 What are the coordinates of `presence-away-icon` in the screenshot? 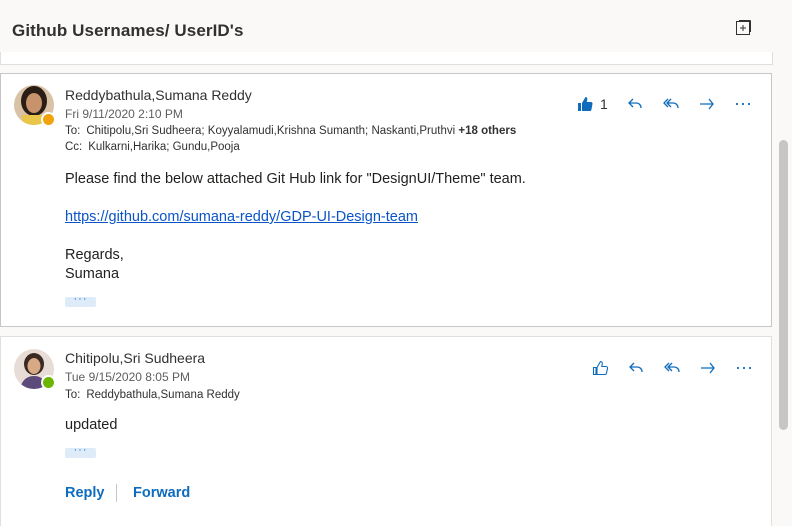 It's located at (48, 119).